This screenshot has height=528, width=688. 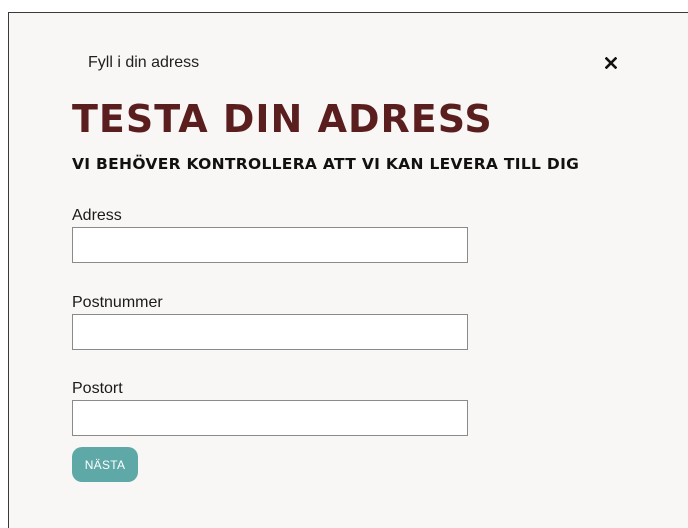 I want to click on page-title: TESTA DIN ADRESS, so click(x=282, y=119).